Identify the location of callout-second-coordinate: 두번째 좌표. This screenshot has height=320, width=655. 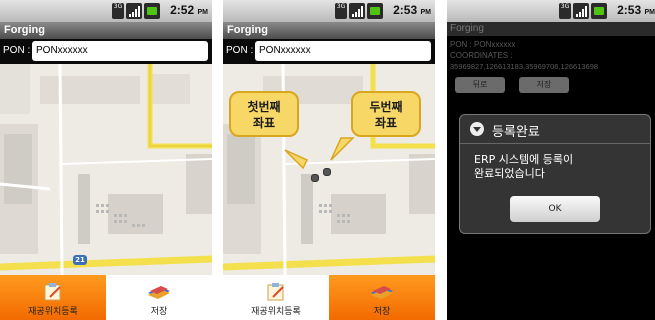
(386, 114).